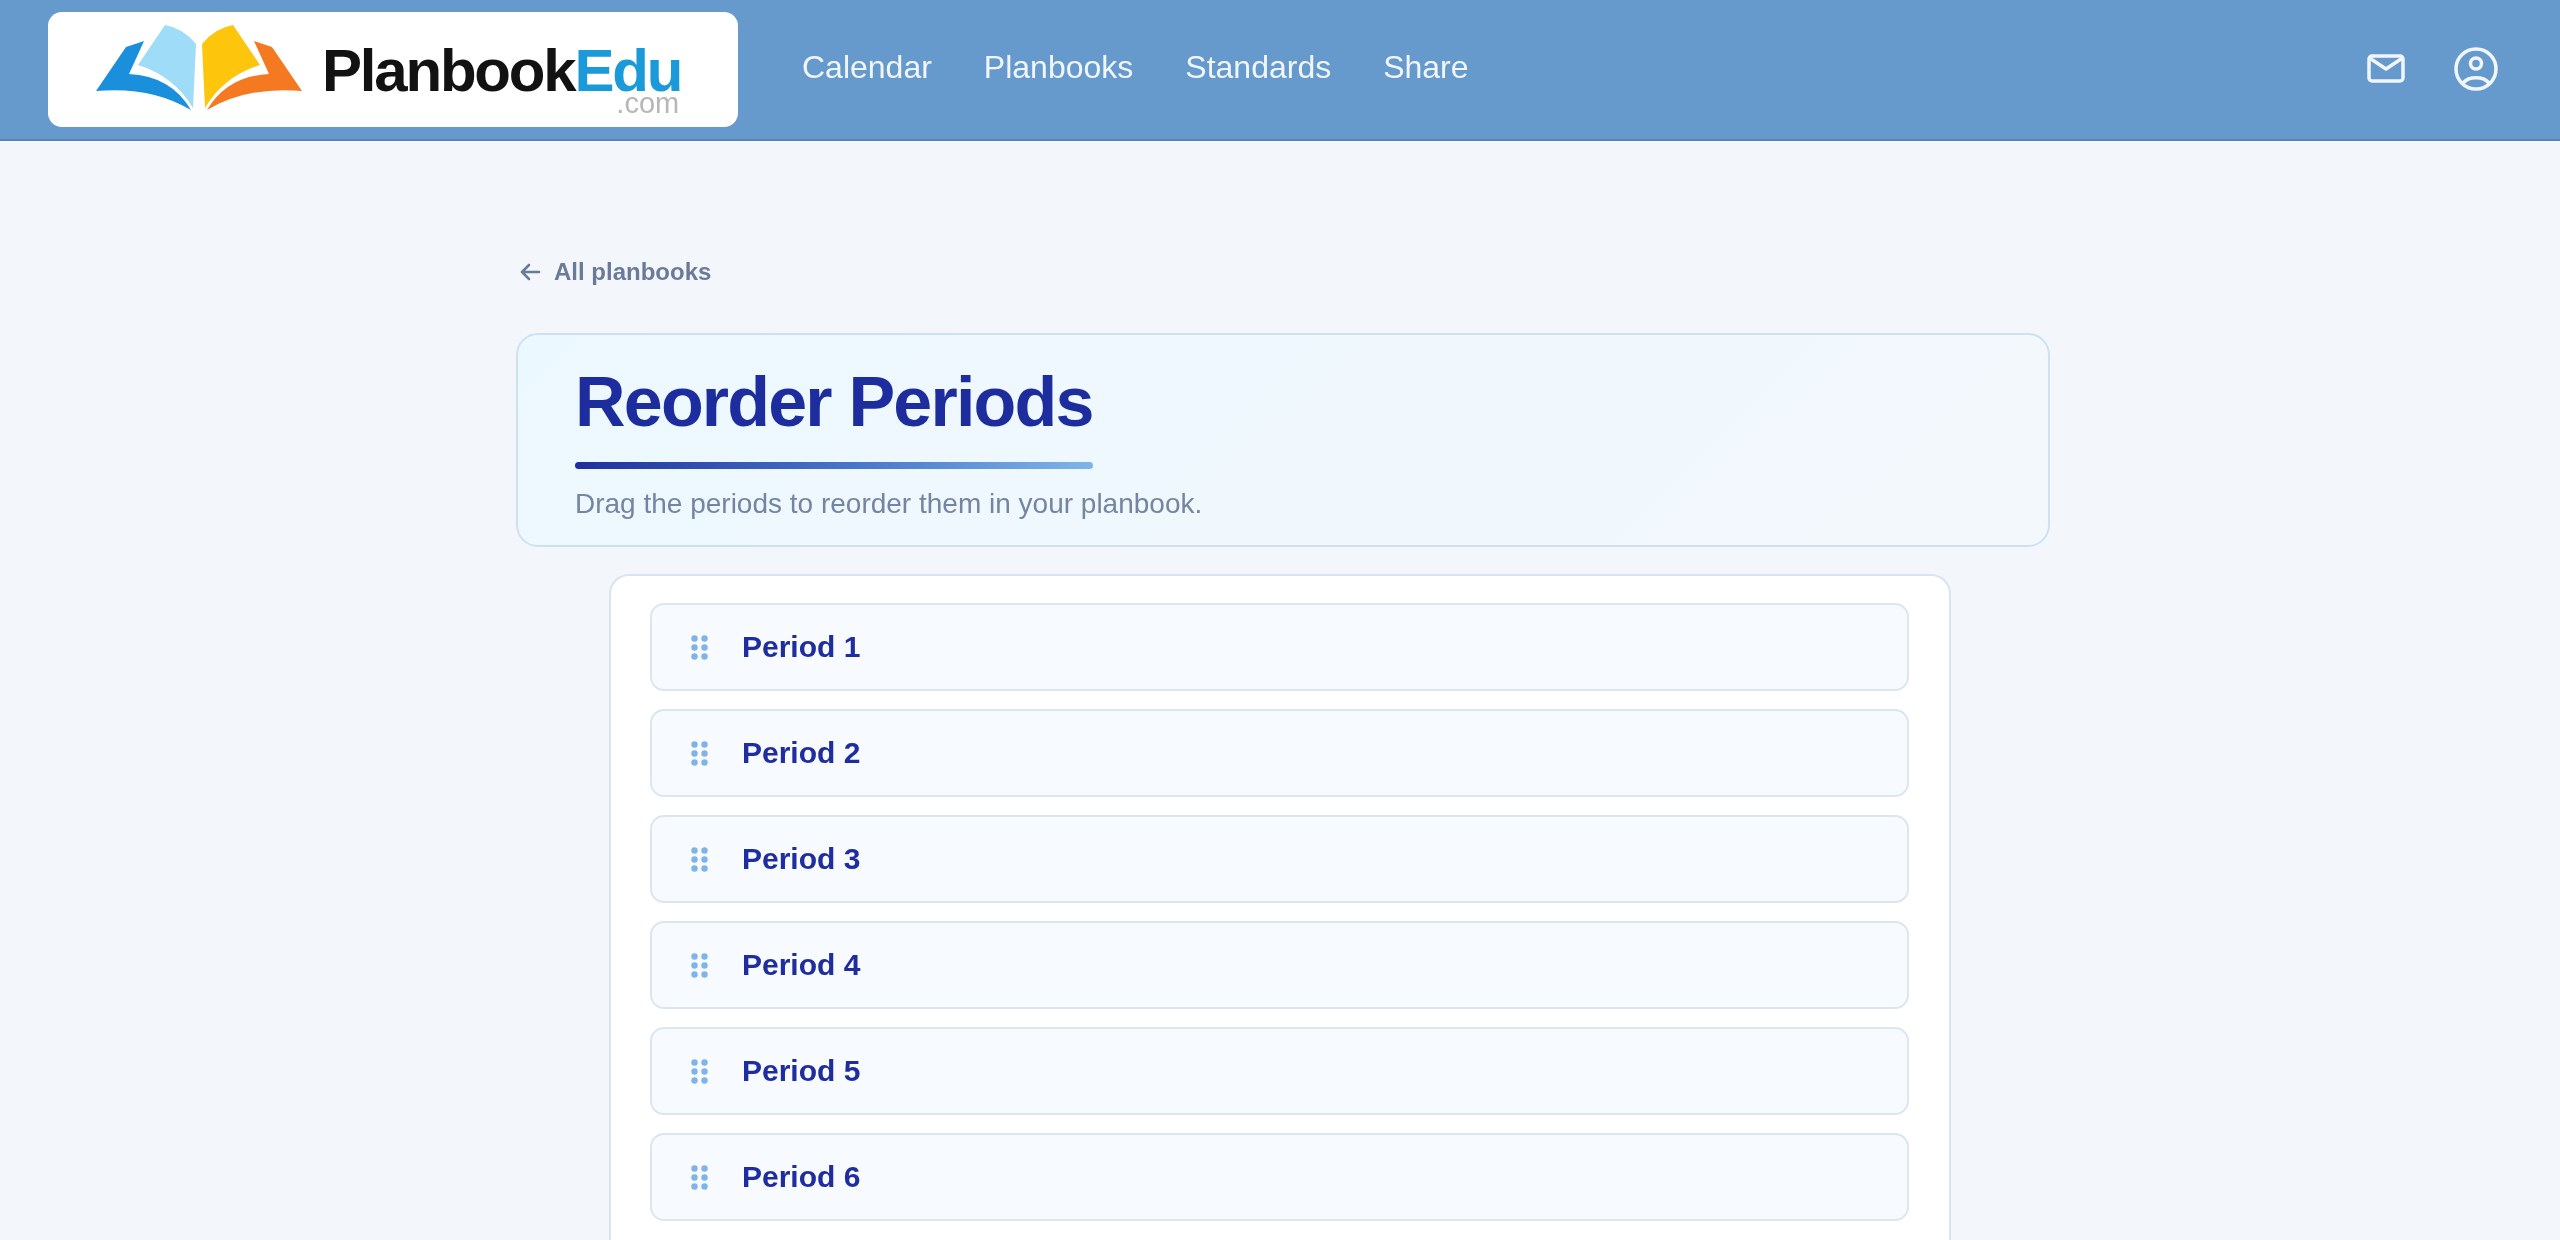 Image resolution: width=2560 pixels, height=1240 pixels. What do you see at coordinates (1279, 965) in the screenshot?
I see `period-row: Period 4` at bounding box center [1279, 965].